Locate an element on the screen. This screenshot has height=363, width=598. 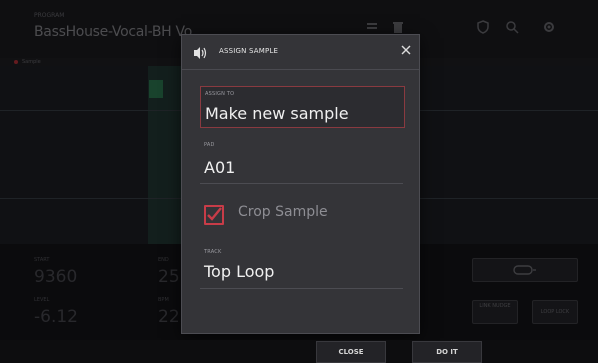
track-underline is located at coordinates (301, 288).